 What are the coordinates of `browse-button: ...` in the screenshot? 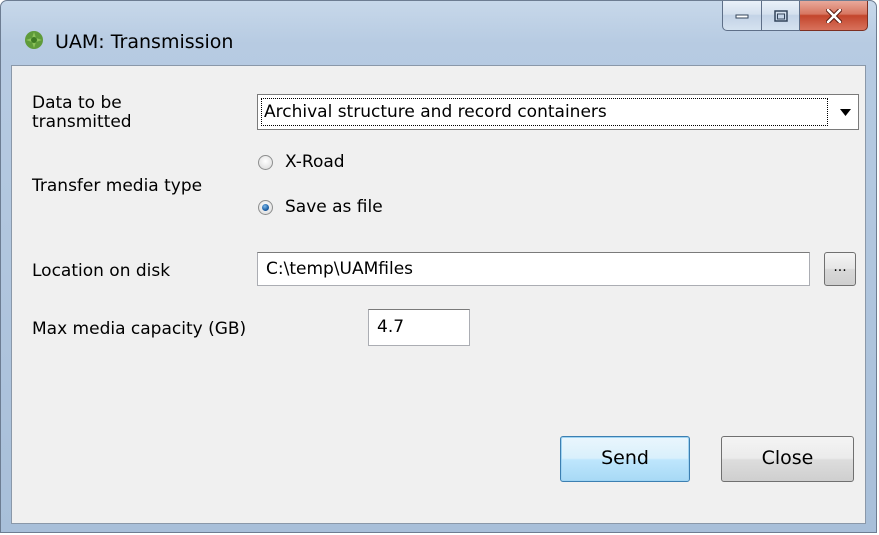 It's located at (840, 269).